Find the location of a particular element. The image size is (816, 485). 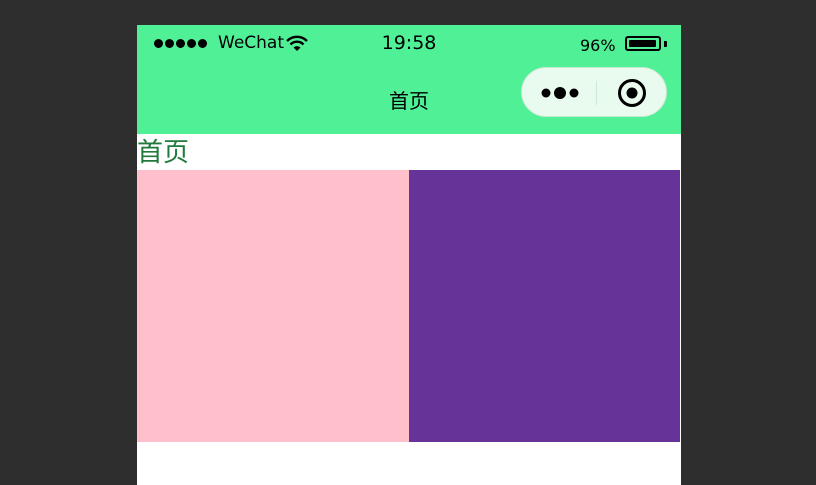

capsule-divider is located at coordinates (596, 93).